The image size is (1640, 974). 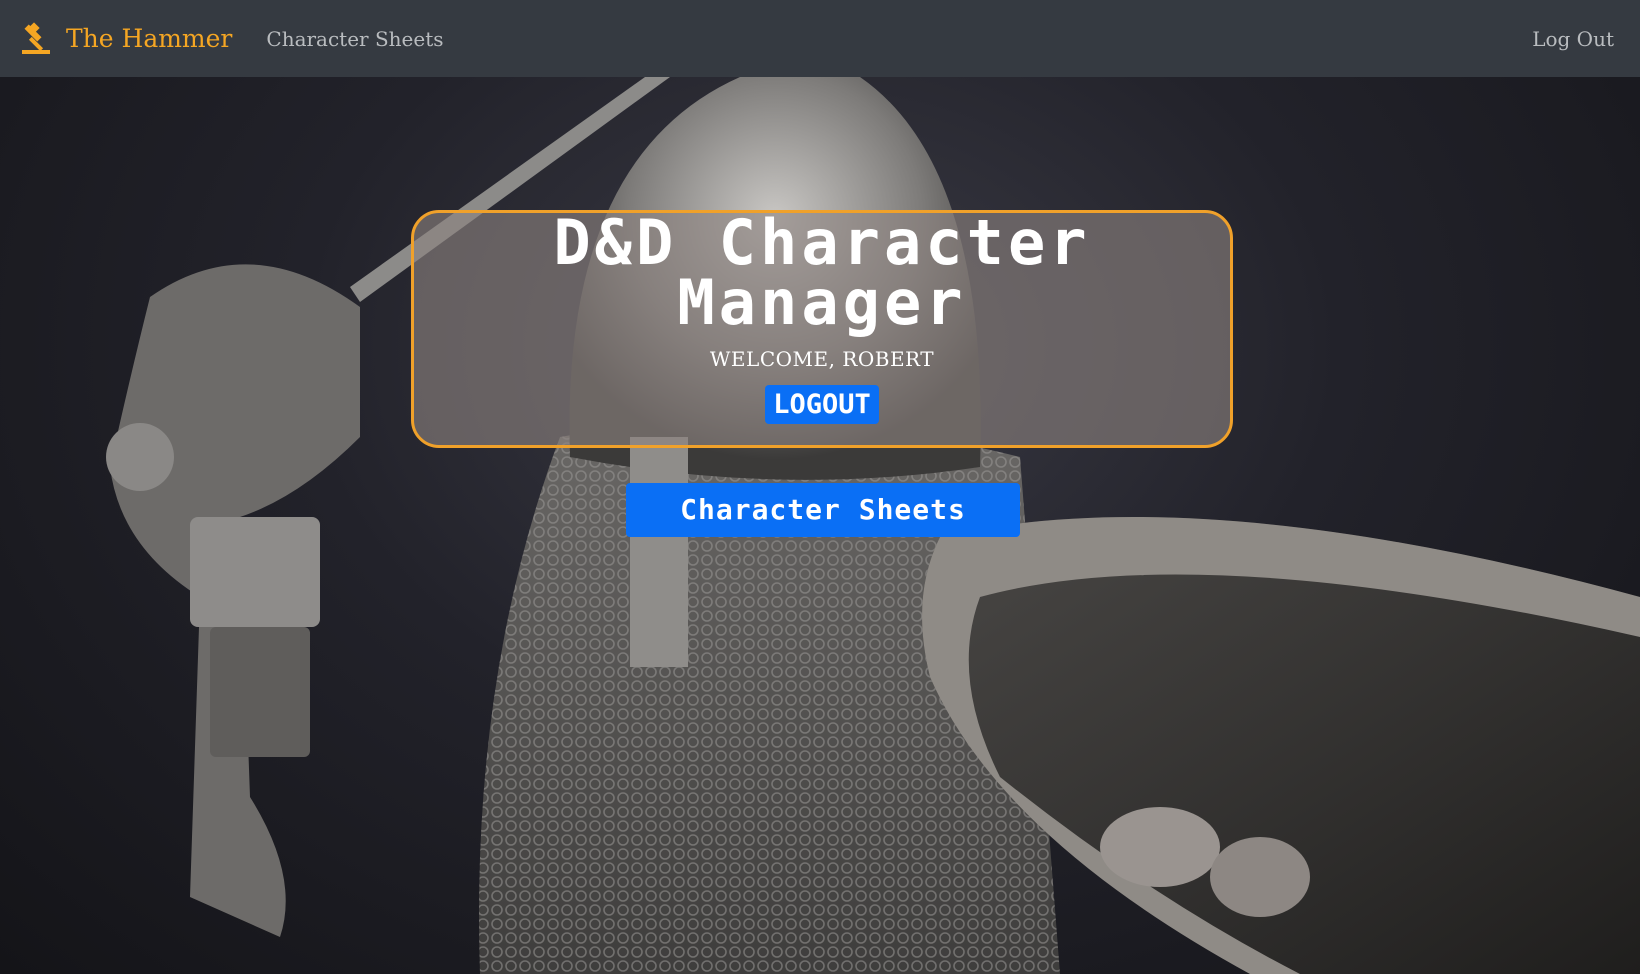 What do you see at coordinates (149, 38) in the screenshot?
I see `brand-name: The Hammer` at bounding box center [149, 38].